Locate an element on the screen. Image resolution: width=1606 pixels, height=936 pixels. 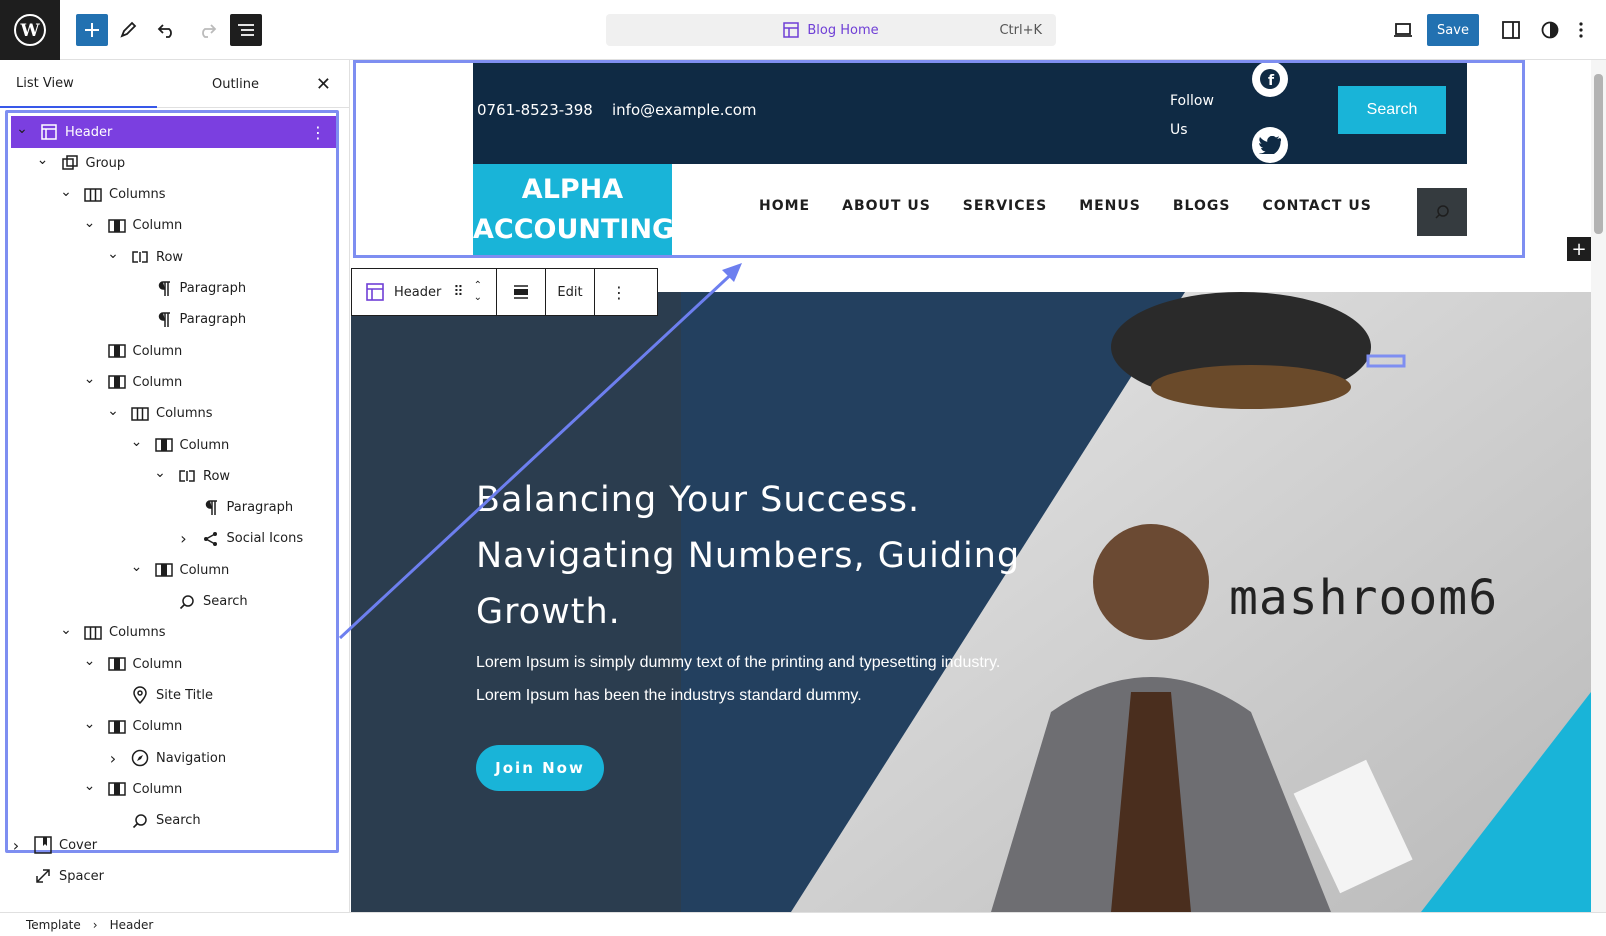
join-now-button: Join Now is located at coordinates (540, 768).